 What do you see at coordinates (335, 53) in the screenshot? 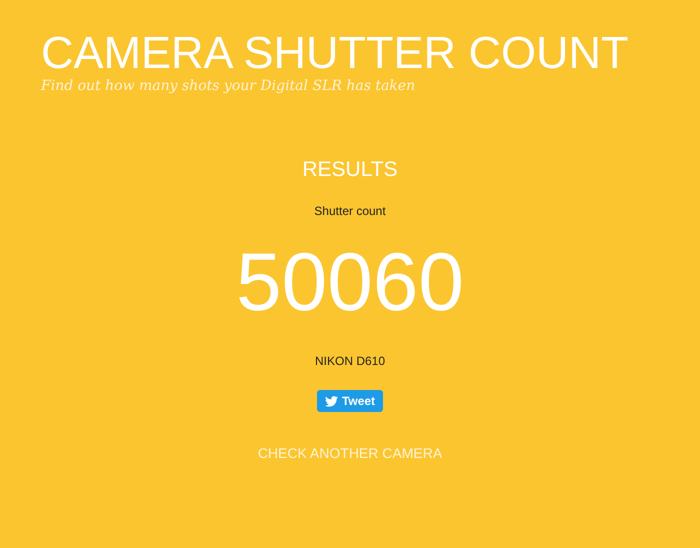
I see `page-title: CAMERA SHUTTER COUNT` at bounding box center [335, 53].